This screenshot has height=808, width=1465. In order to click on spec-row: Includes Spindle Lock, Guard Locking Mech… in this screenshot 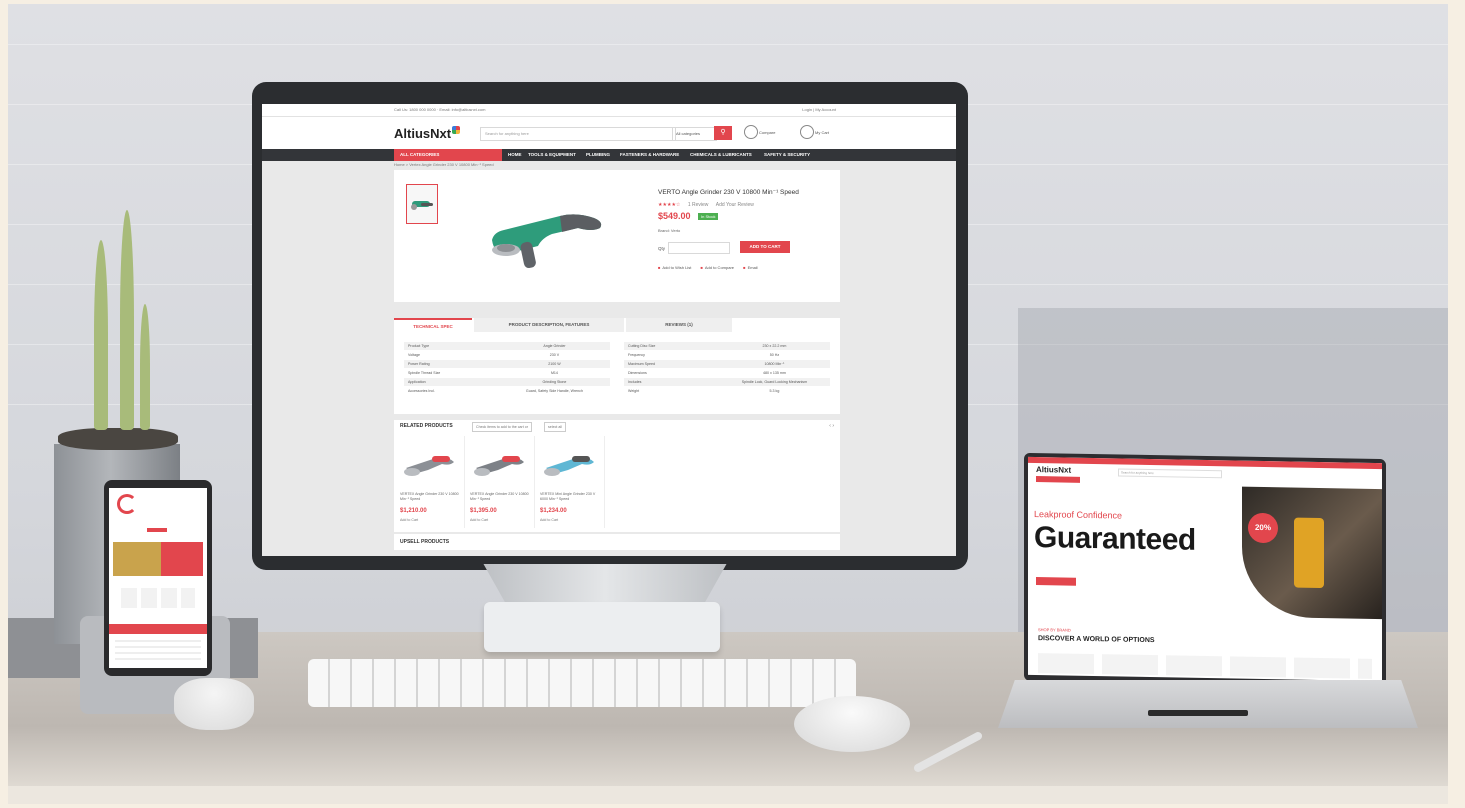, I will do `click(727, 382)`.